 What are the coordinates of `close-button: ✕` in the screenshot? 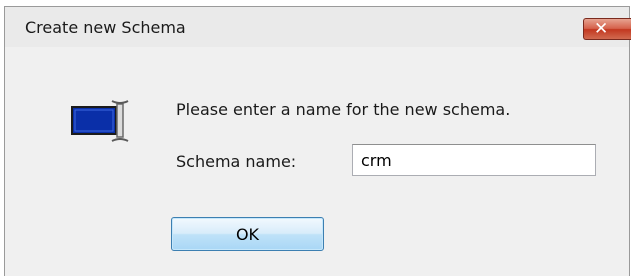 It's located at (607, 29).